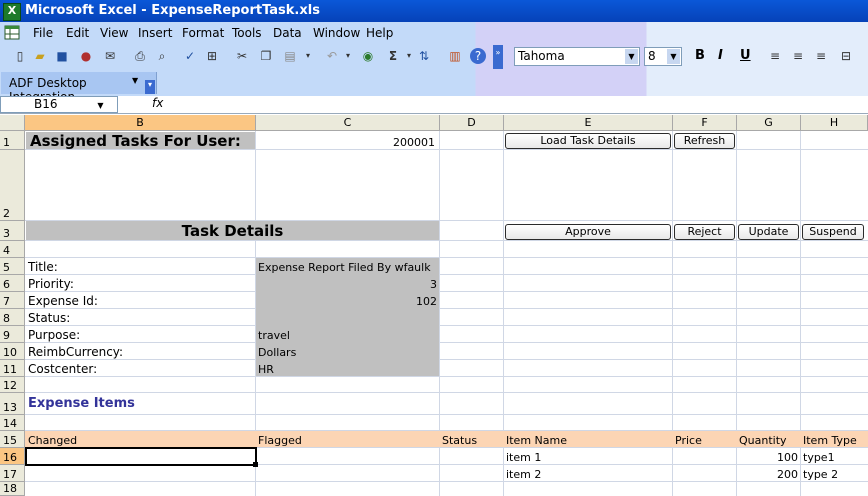  What do you see at coordinates (705, 123) in the screenshot?
I see `column-header-f: F` at bounding box center [705, 123].